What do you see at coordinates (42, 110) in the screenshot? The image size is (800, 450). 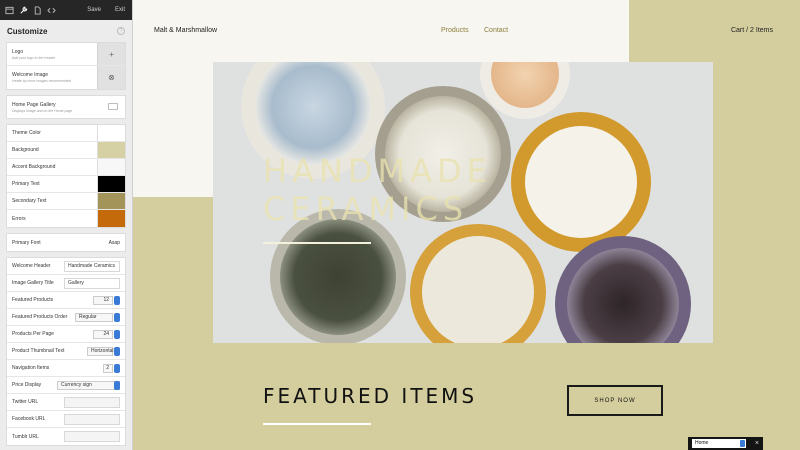 I see `gallery-hint: Displays image and on the Home page` at bounding box center [42, 110].